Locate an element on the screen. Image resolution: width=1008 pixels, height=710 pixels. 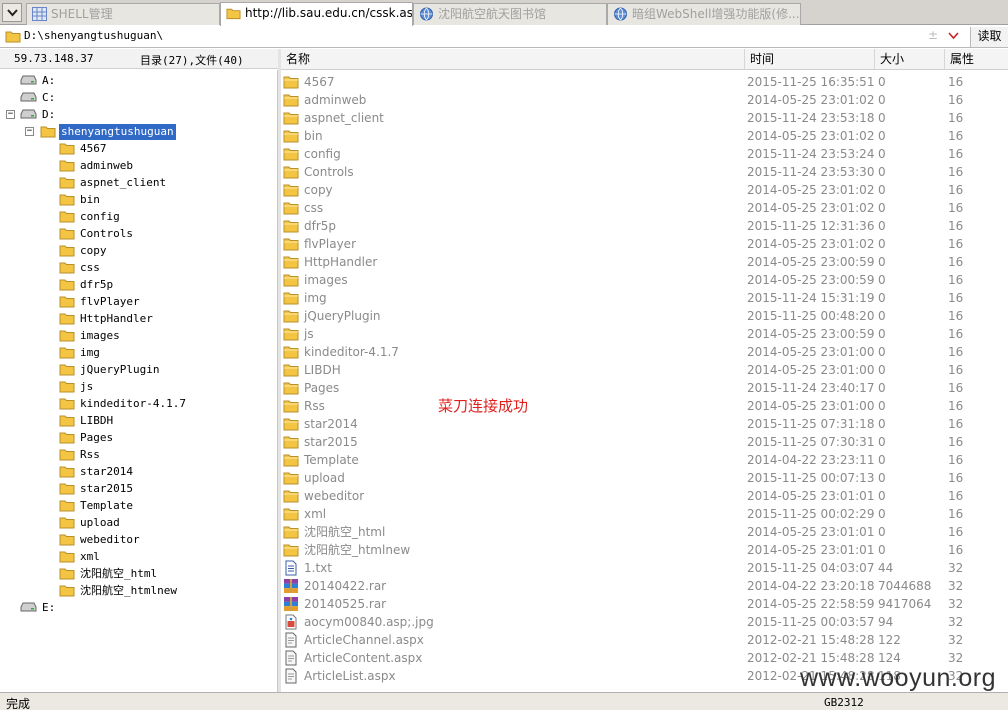
file-row: LIBDH 2014-05-25 23:01:00 0 16 is located at coordinates (644, 370).